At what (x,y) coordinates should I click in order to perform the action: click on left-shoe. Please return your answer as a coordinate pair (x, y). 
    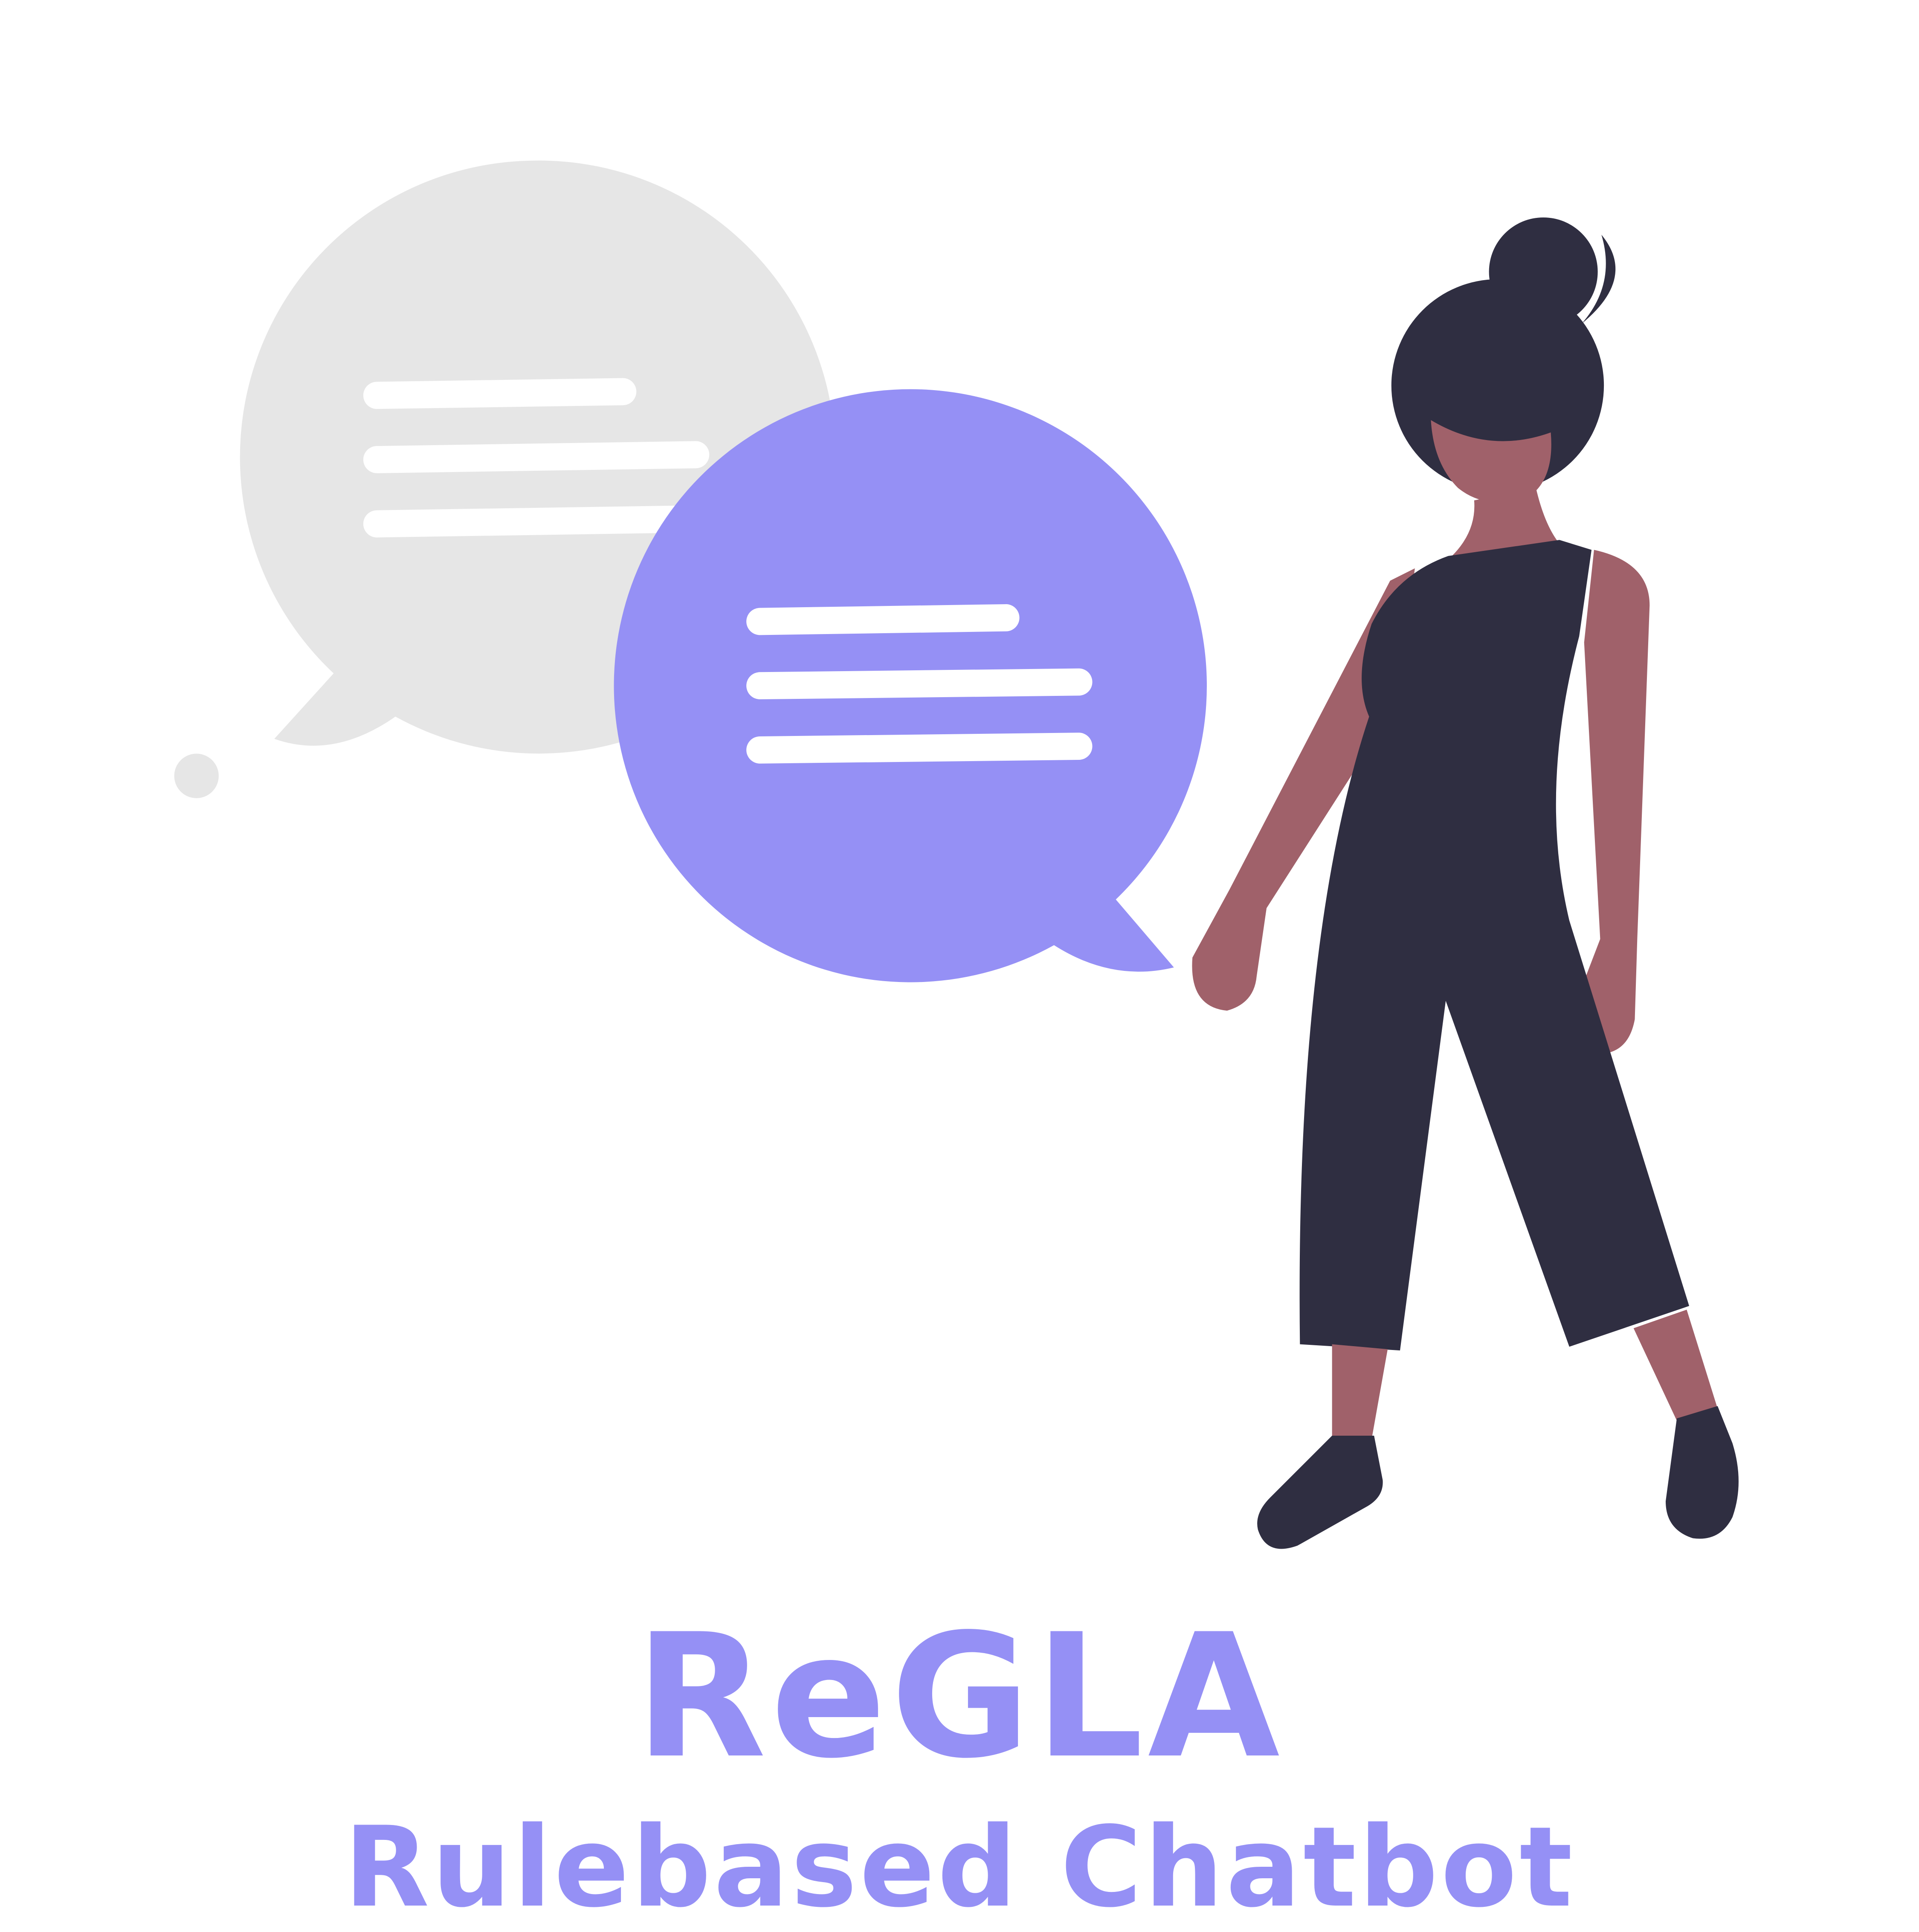
    Looking at the image, I should click on (1320, 1492).